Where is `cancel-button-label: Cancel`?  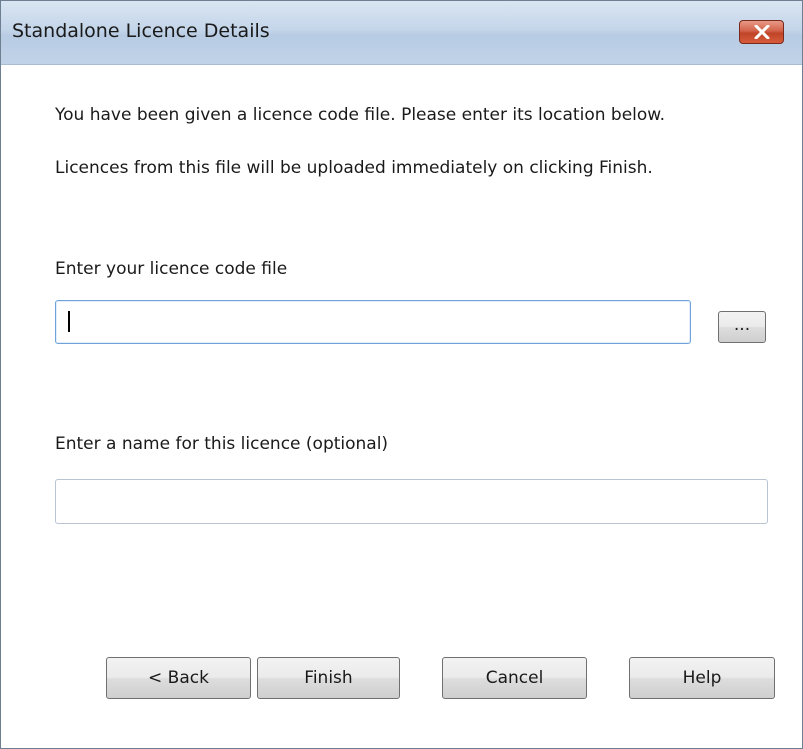 cancel-button-label: Cancel is located at coordinates (514, 678).